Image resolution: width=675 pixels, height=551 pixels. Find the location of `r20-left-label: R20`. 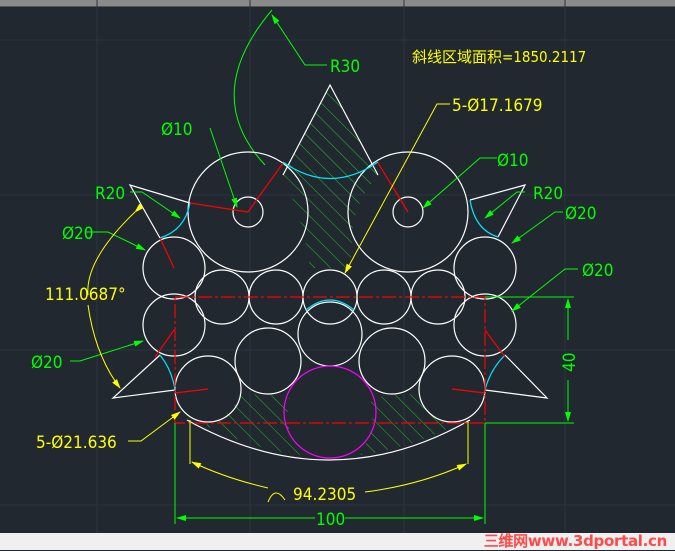

r20-left-label: R20 is located at coordinates (110, 194).